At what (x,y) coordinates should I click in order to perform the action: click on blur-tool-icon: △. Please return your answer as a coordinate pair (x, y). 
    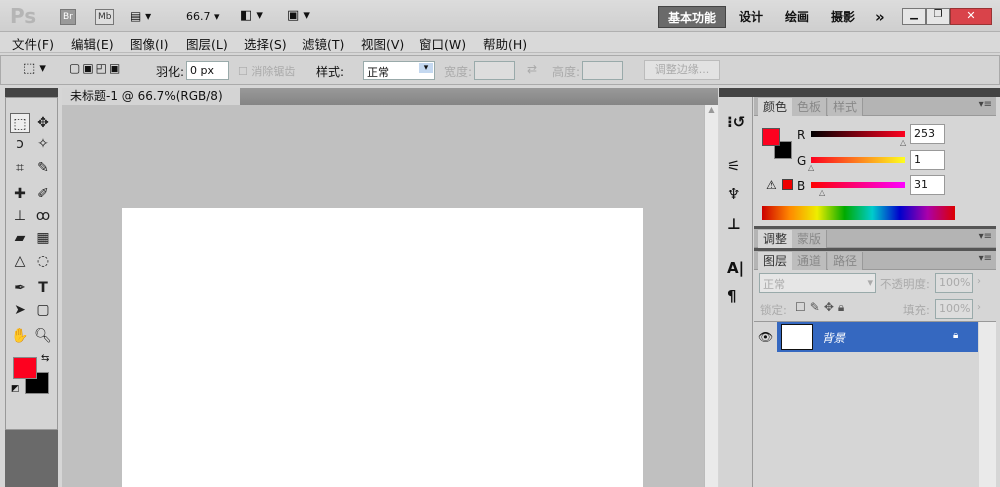
    Looking at the image, I should click on (20, 261).